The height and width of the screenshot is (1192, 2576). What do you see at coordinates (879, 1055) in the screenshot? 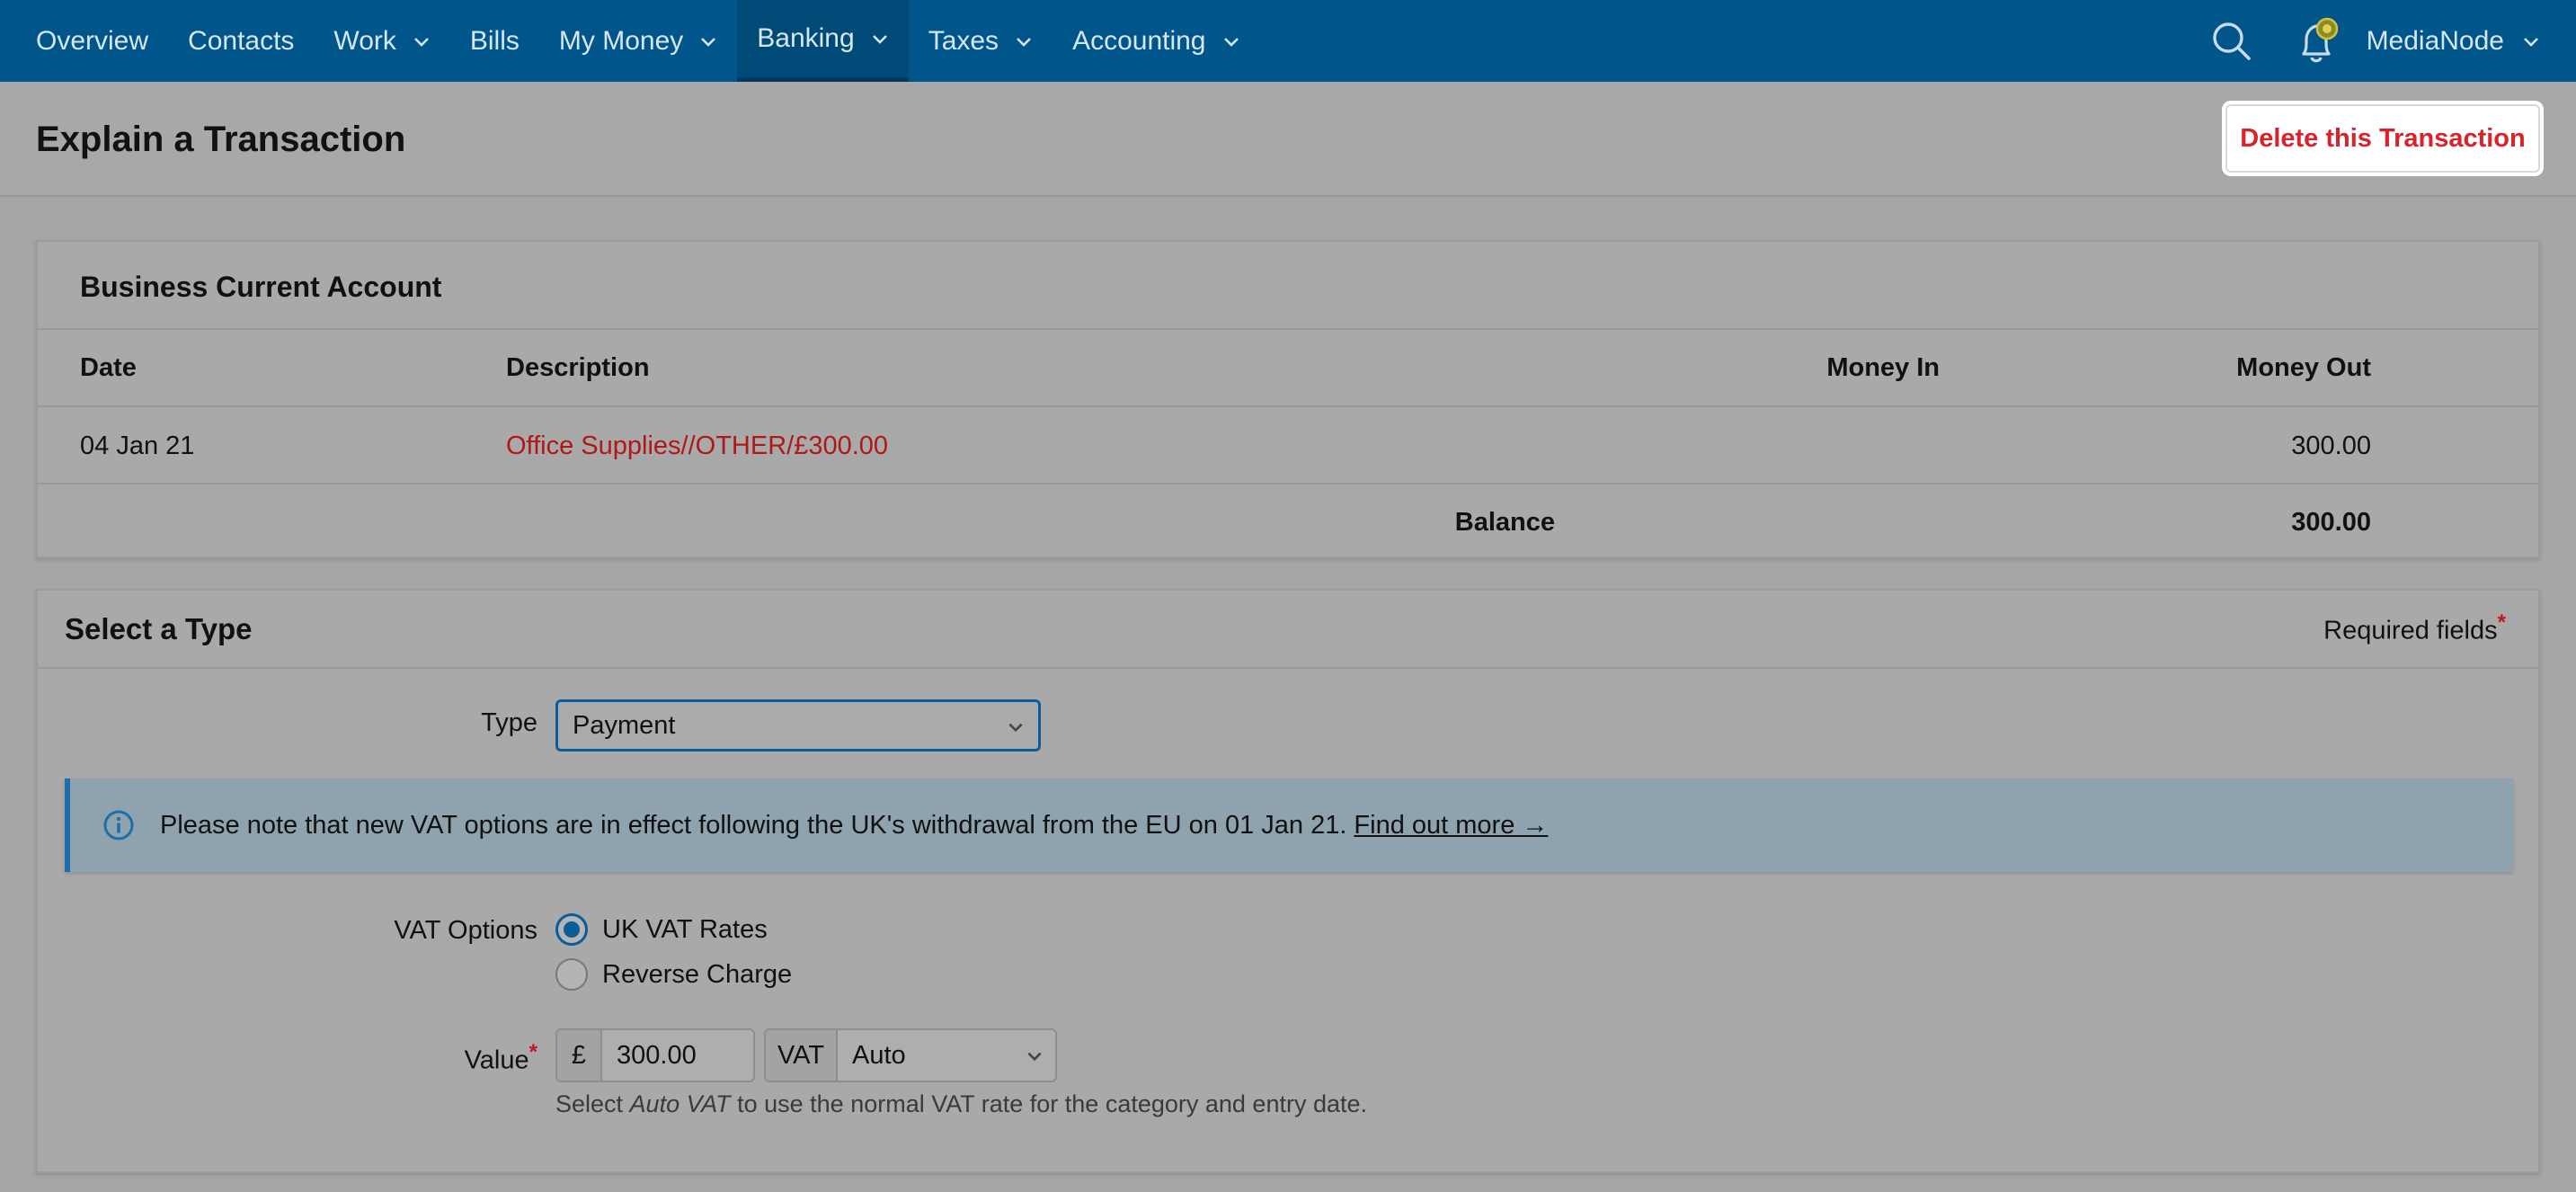
I see `vat-mode-value: Auto` at bounding box center [879, 1055].